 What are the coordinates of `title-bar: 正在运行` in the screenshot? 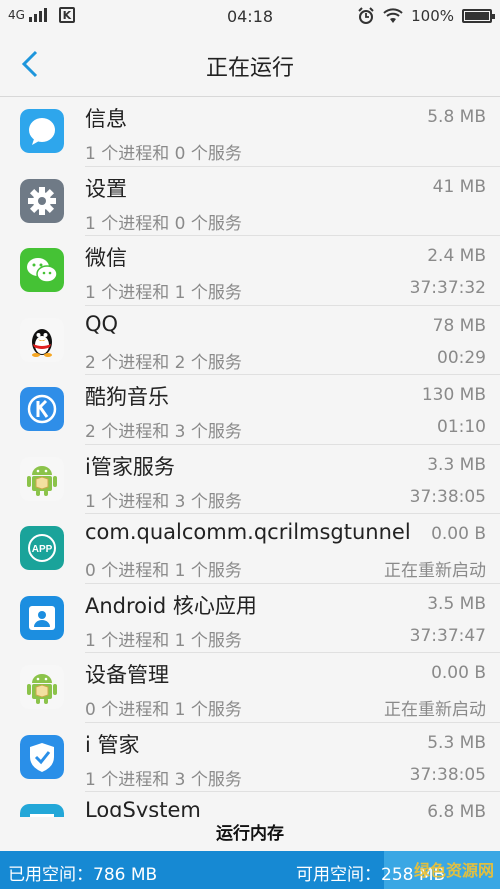 It's located at (250, 65).